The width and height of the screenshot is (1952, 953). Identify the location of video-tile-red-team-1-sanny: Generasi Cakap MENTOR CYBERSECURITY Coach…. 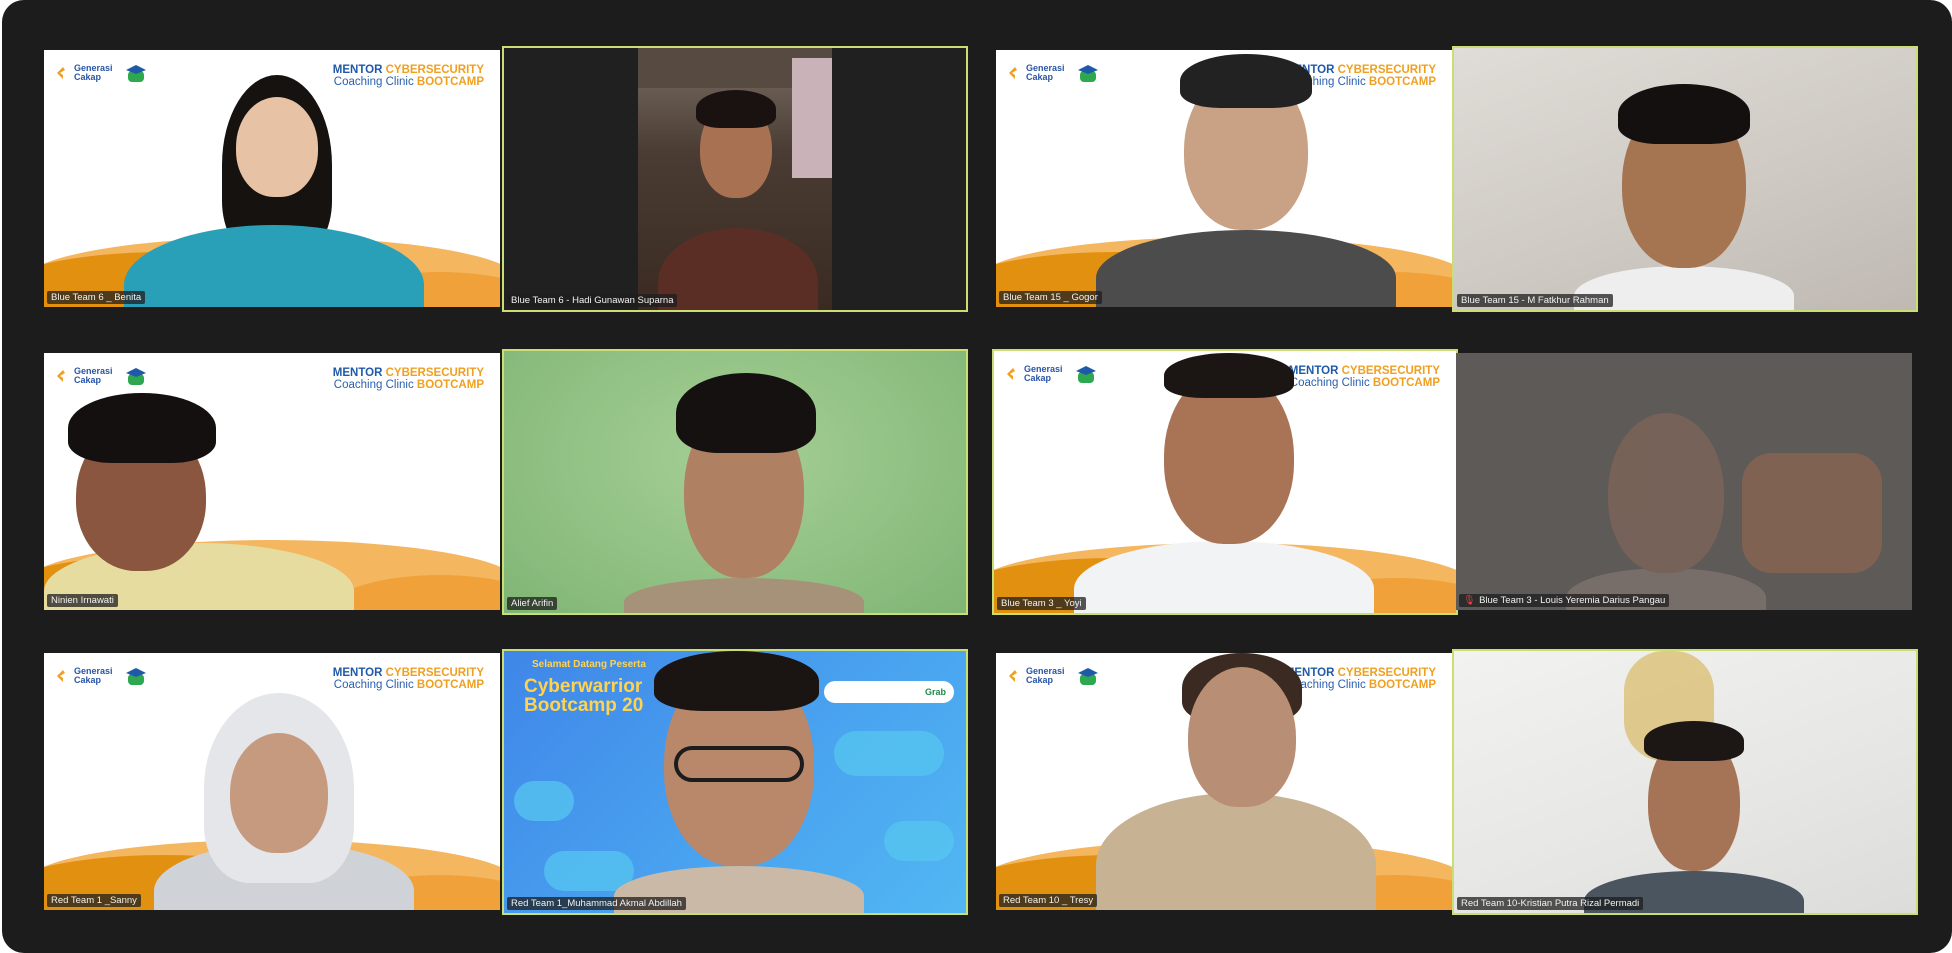
(272, 781).